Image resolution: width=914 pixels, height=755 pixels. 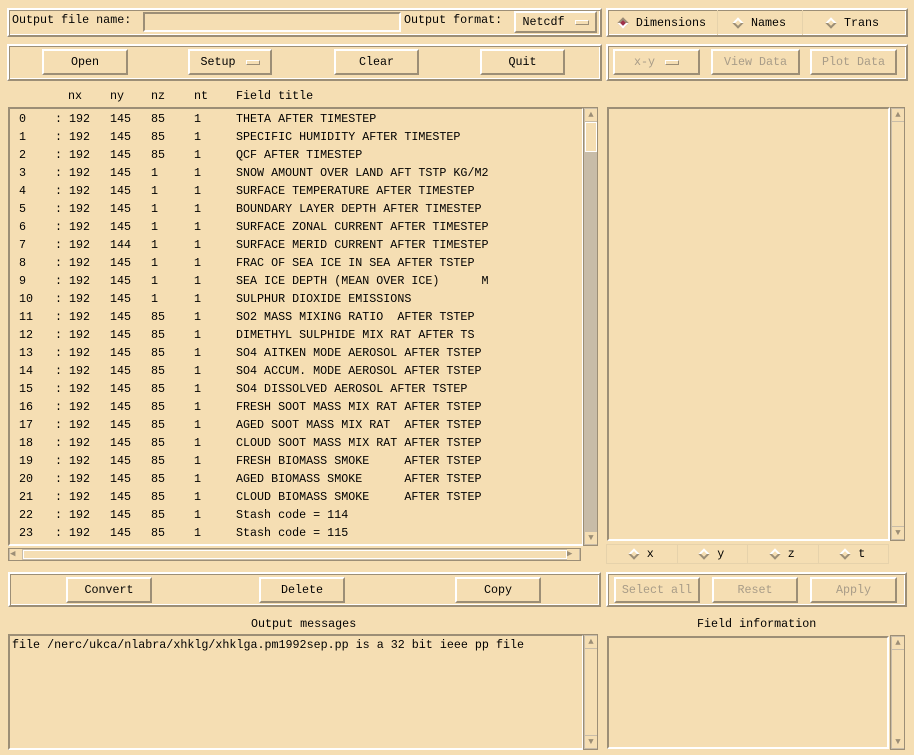 What do you see at coordinates (760, 22) in the screenshot?
I see `toggle-names: Names` at bounding box center [760, 22].